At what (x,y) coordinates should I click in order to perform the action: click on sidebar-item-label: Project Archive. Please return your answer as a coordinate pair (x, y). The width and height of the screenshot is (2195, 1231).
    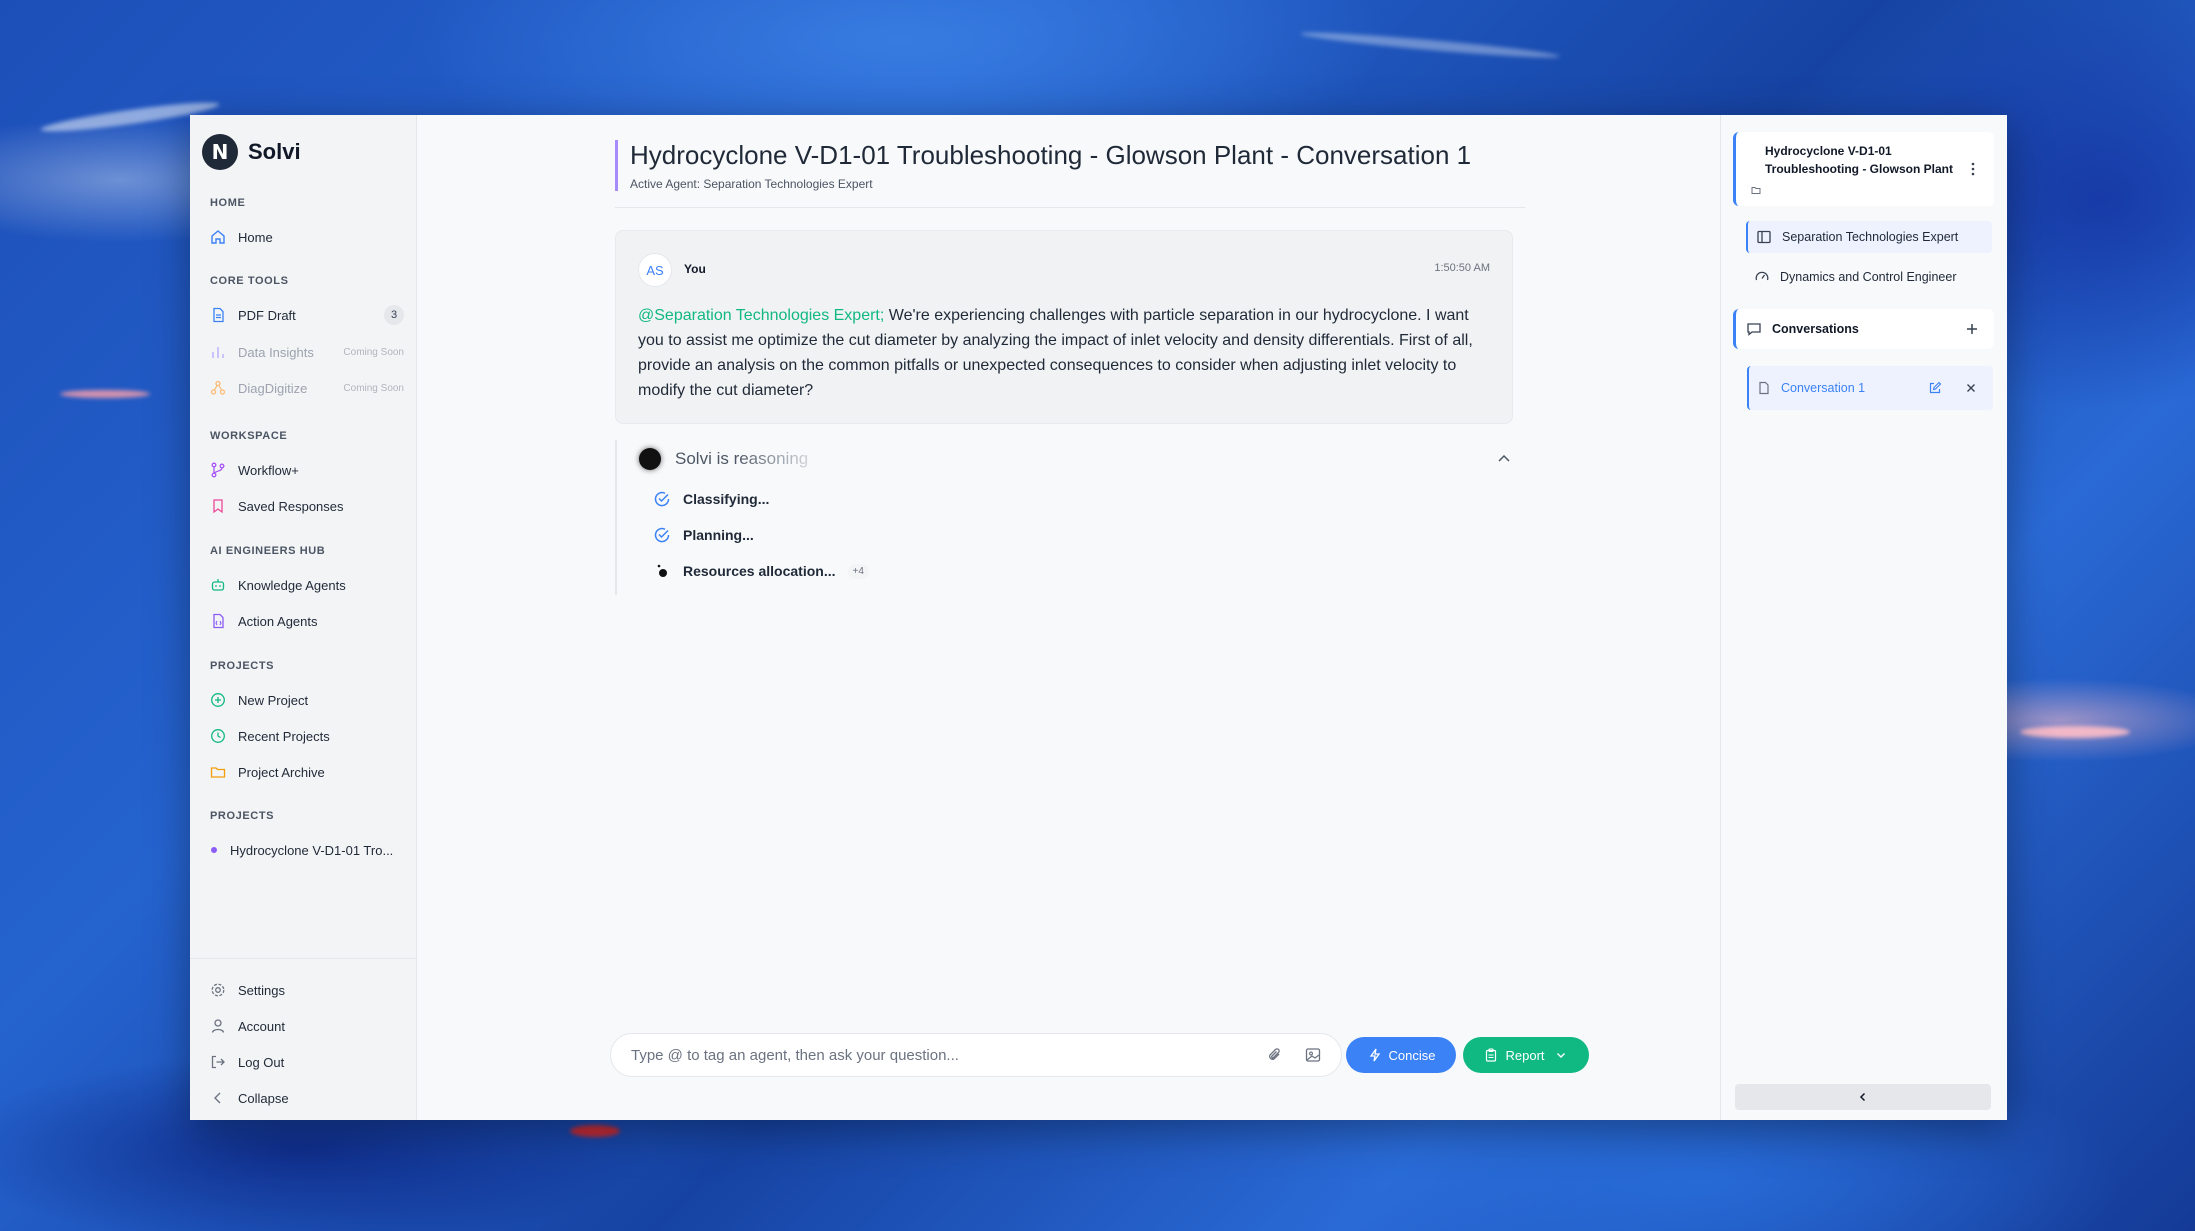
    Looking at the image, I should click on (281, 772).